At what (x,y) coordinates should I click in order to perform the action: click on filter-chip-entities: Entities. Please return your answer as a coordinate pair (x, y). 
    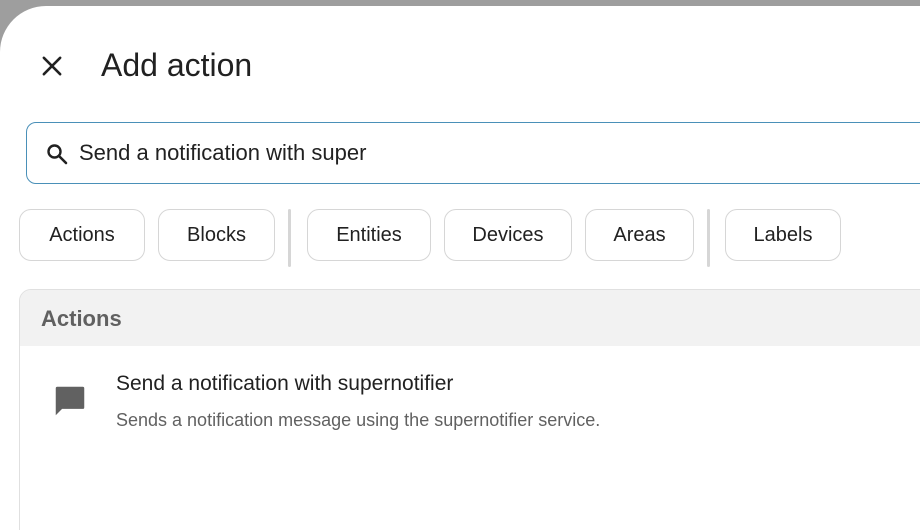
    Looking at the image, I should click on (369, 235).